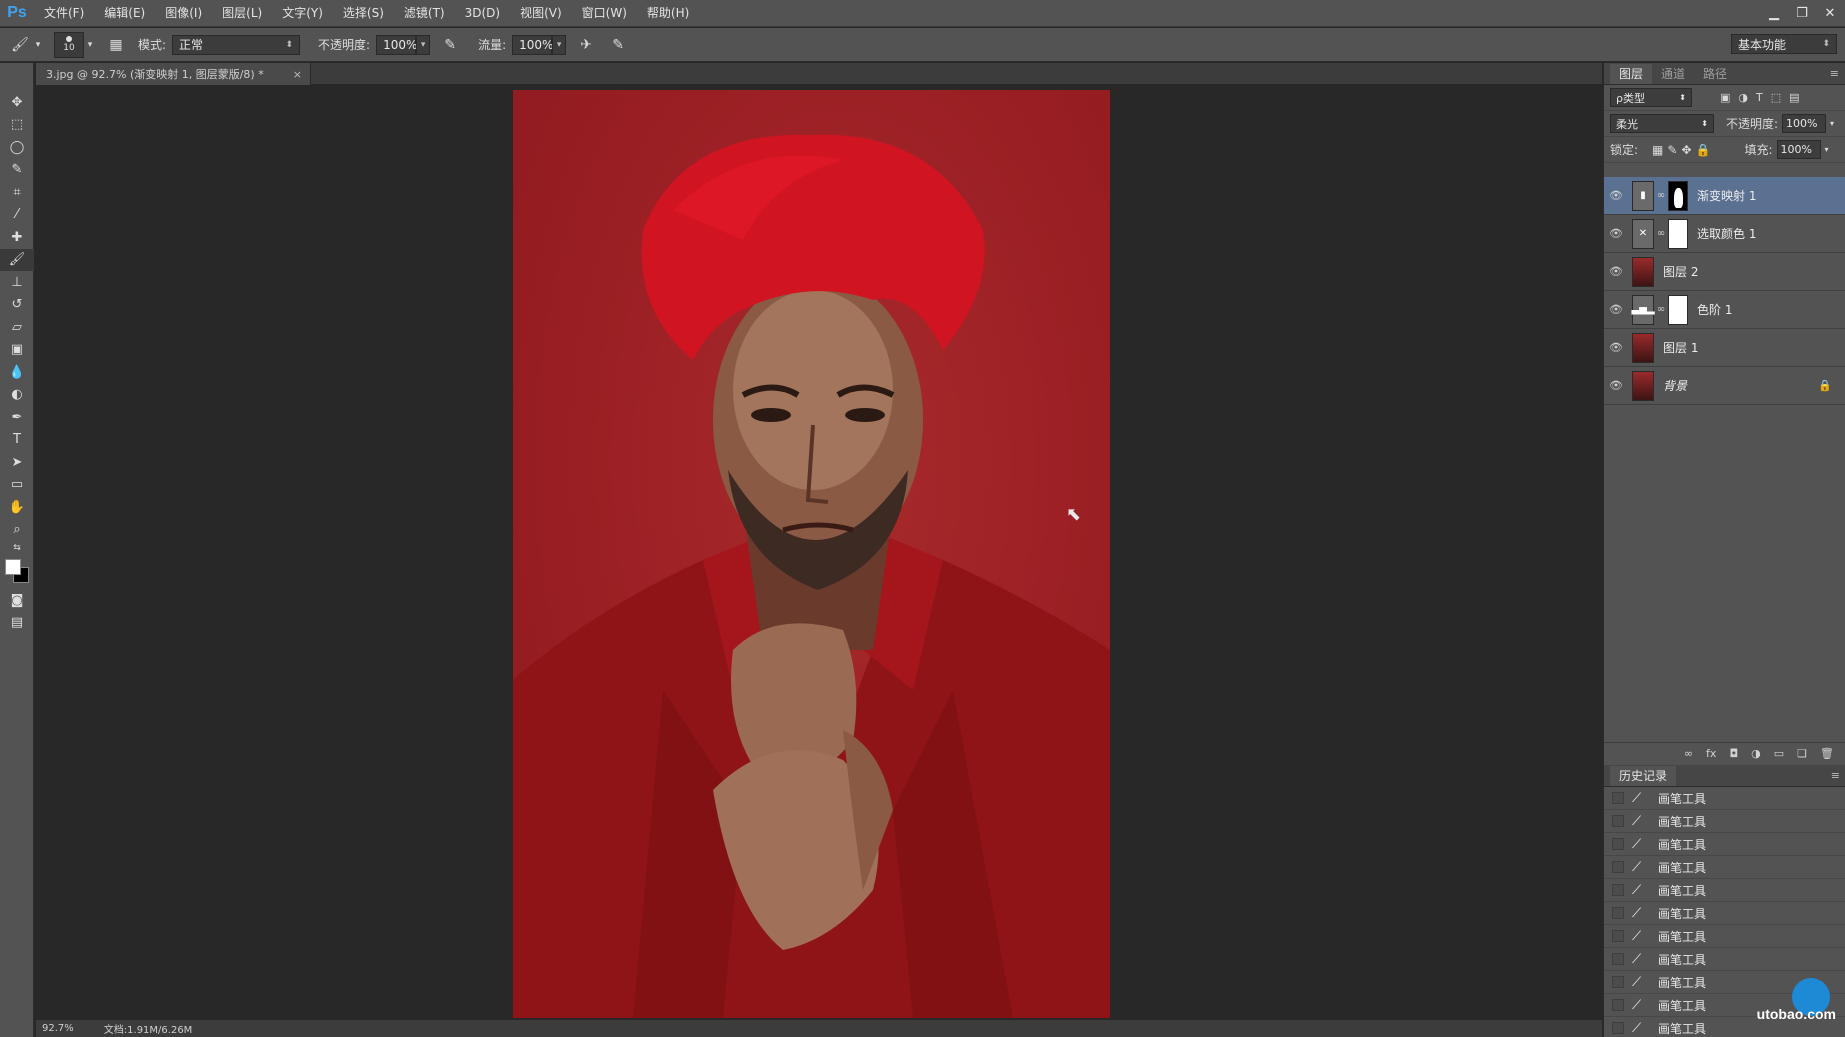  I want to click on menu-3d: 3D(D), so click(482, 13).